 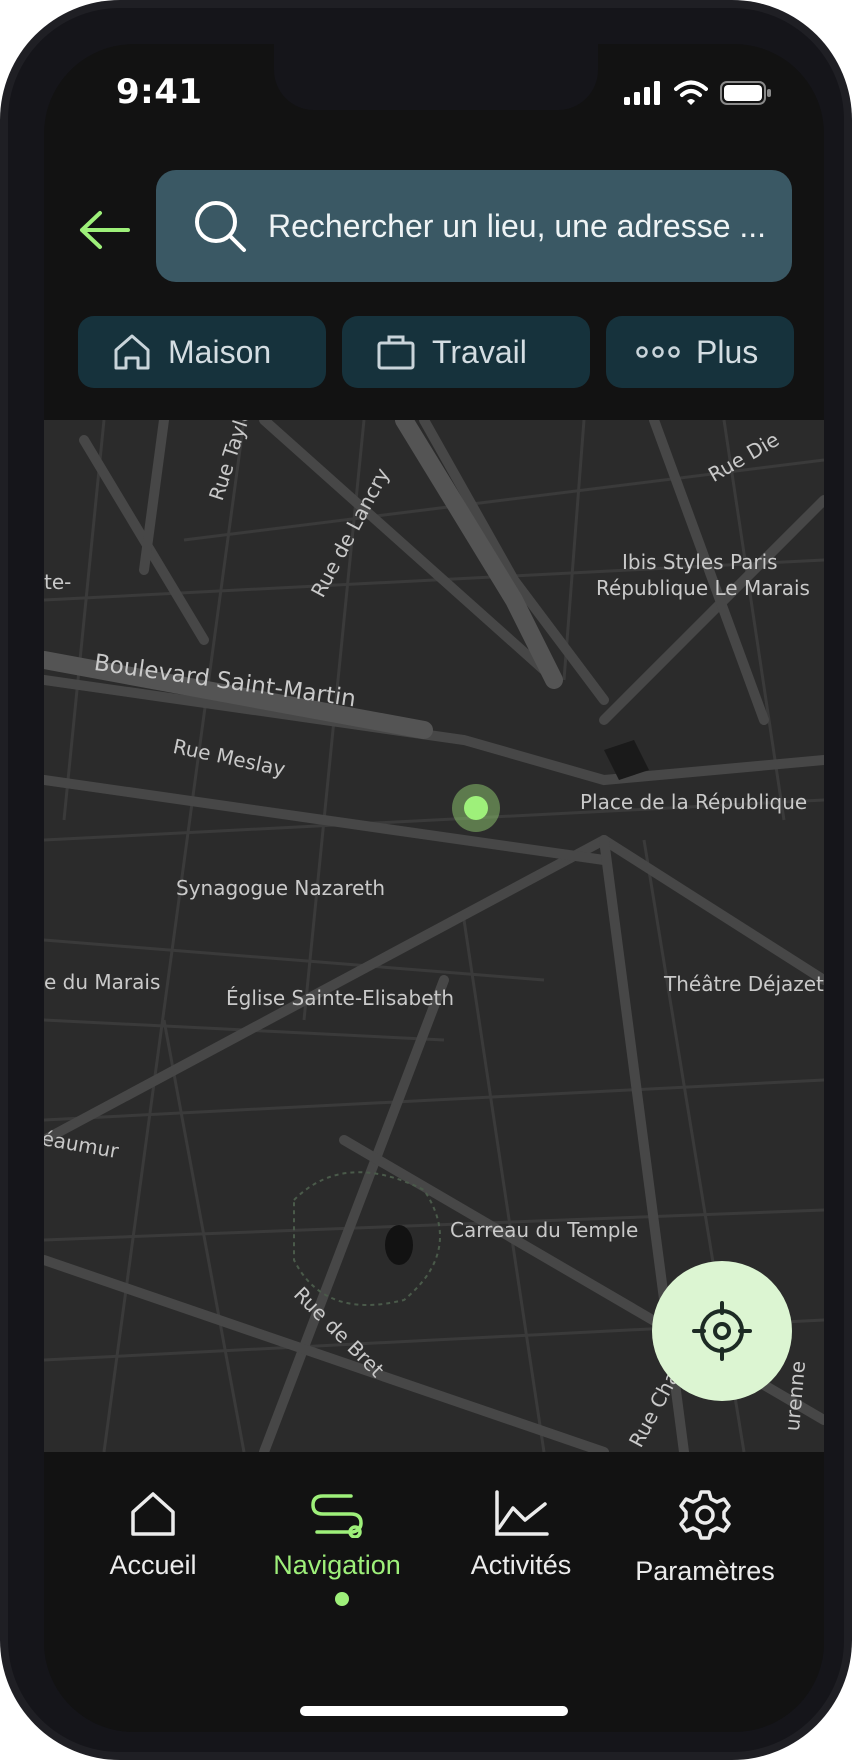 I want to click on more-icon, so click(x=658, y=352).